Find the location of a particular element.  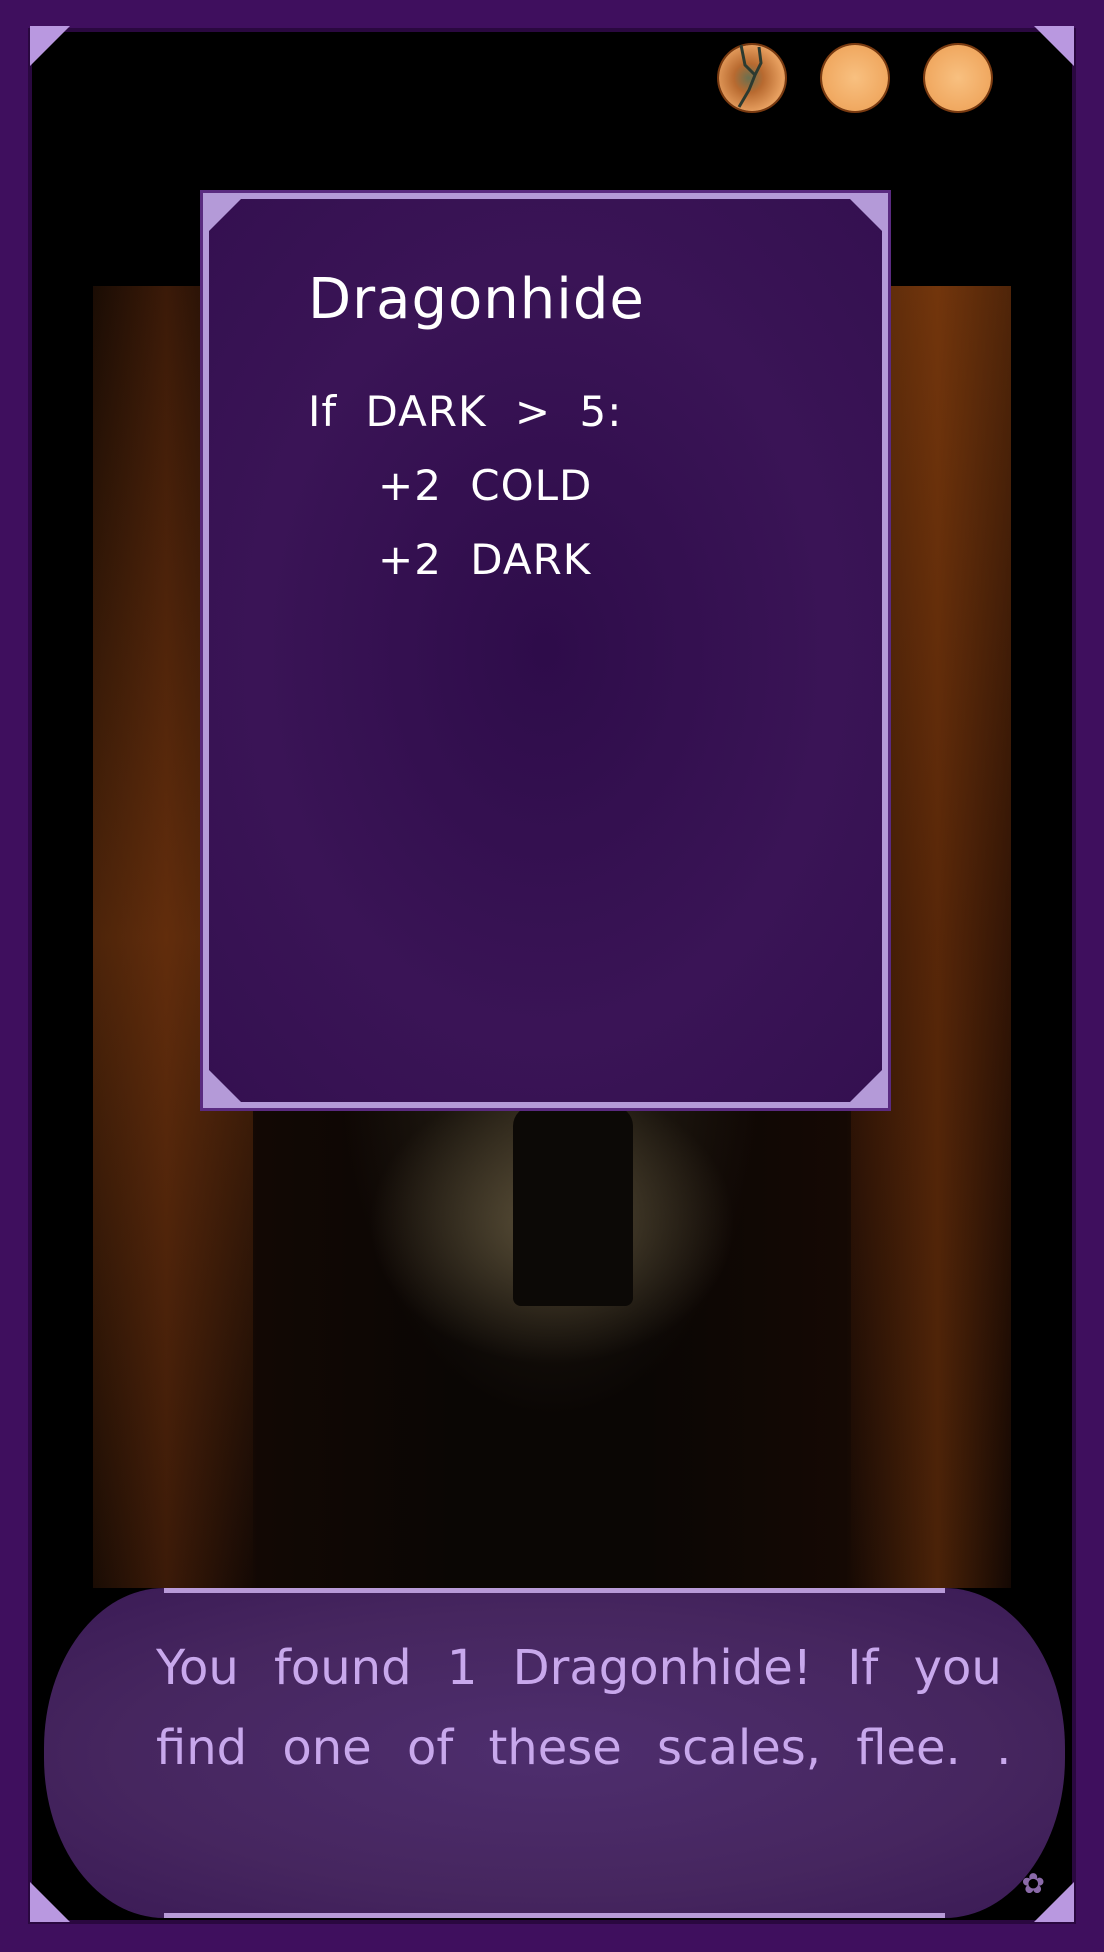

dialog-border-top is located at coordinates (554, 1590).